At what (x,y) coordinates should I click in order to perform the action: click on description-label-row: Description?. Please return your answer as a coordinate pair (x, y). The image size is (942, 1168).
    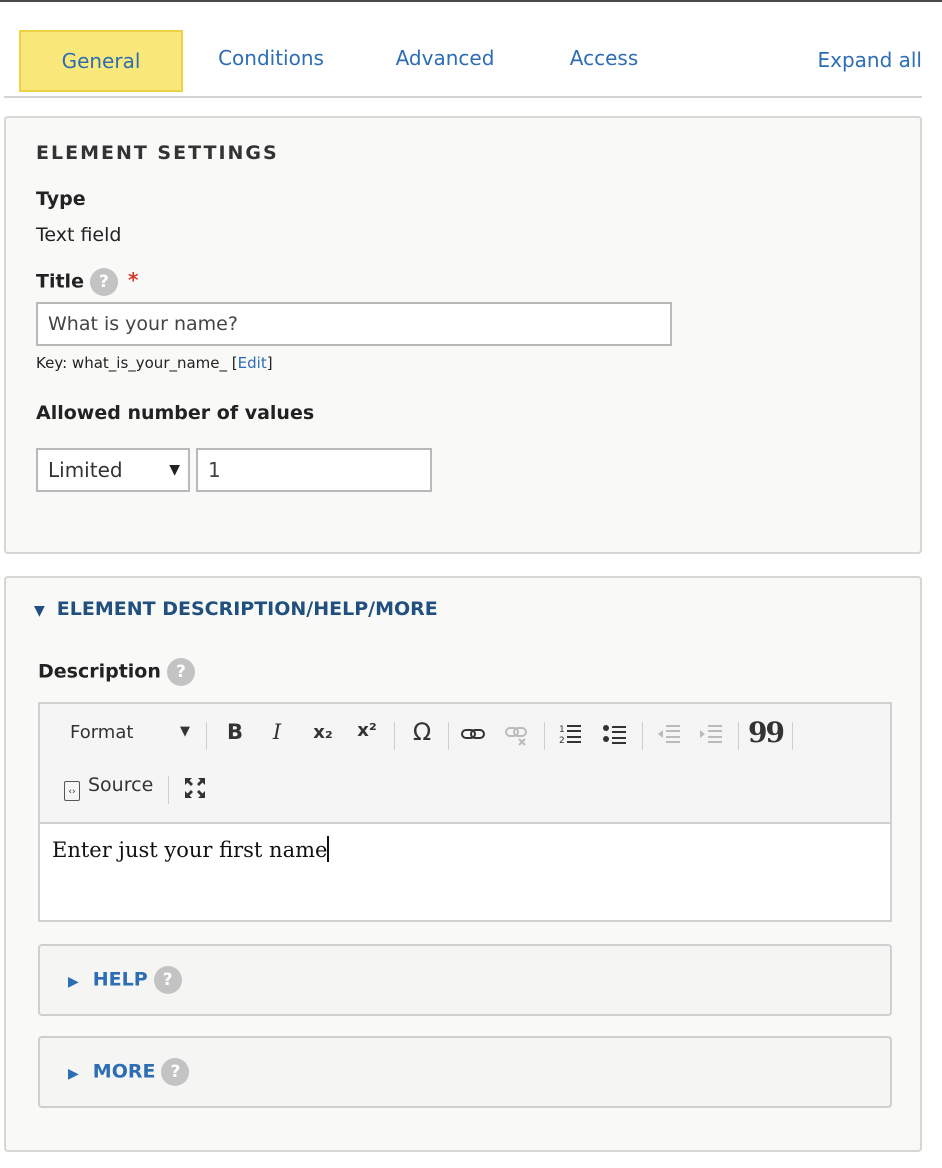
    Looking at the image, I should click on (116, 672).